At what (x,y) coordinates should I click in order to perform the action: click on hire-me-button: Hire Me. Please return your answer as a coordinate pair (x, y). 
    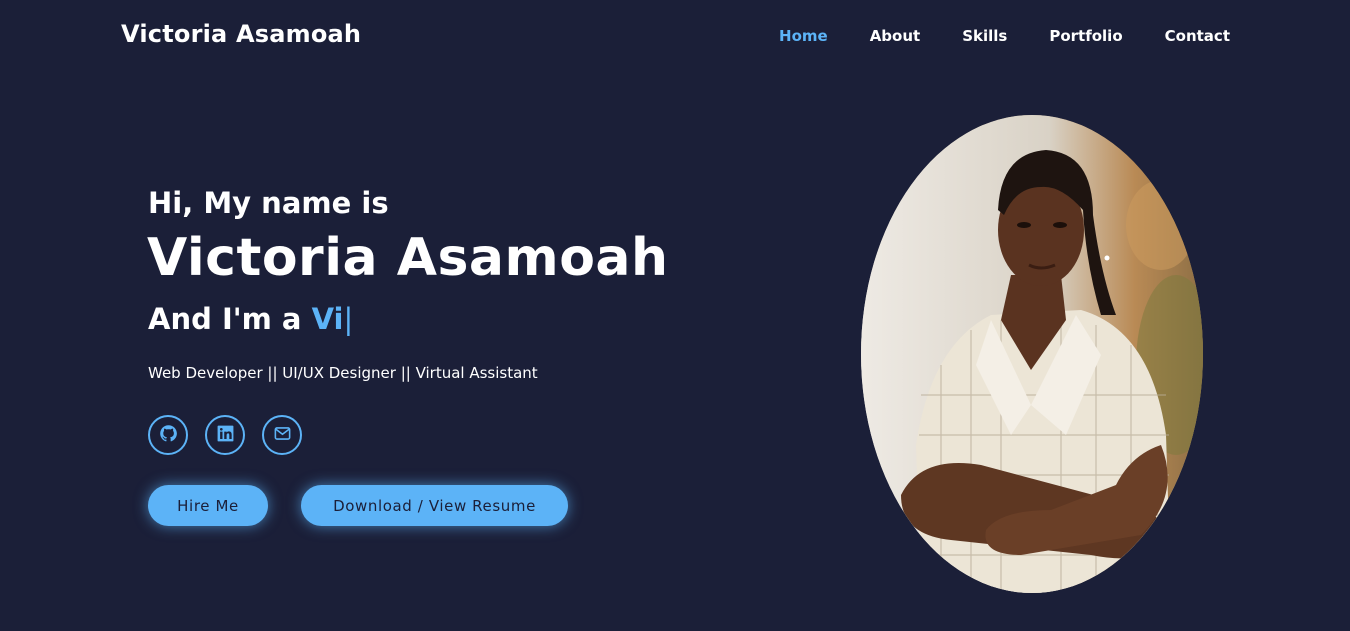
    Looking at the image, I should click on (208, 505).